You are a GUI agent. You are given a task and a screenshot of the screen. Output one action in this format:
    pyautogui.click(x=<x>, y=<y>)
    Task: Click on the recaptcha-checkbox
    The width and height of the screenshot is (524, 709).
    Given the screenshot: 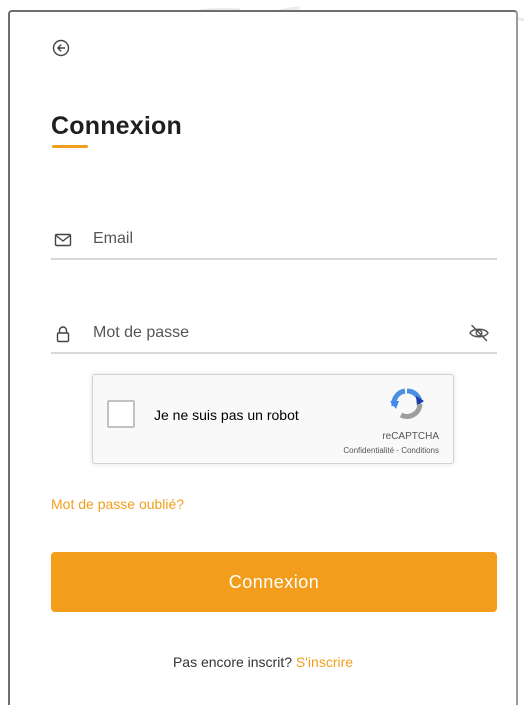 What is the action you would take?
    pyautogui.click(x=121, y=414)
    